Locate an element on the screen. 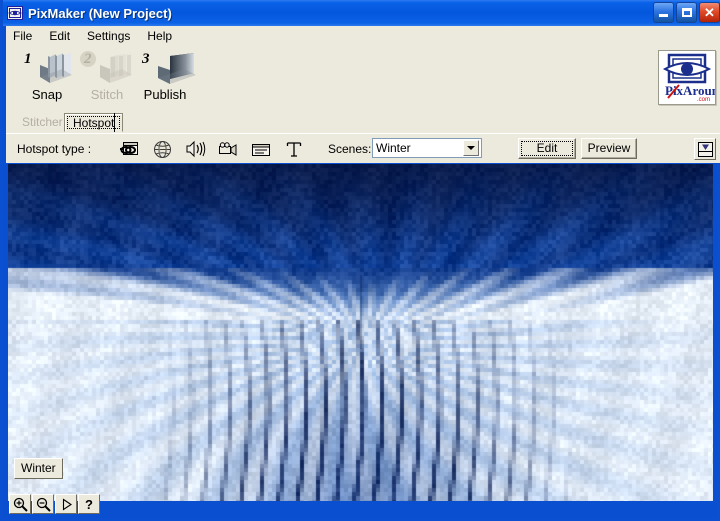 The height and width of the screenshot is (521, 720). tab-strip: Stitcher Hotspot is located at coordinates (363, 121).